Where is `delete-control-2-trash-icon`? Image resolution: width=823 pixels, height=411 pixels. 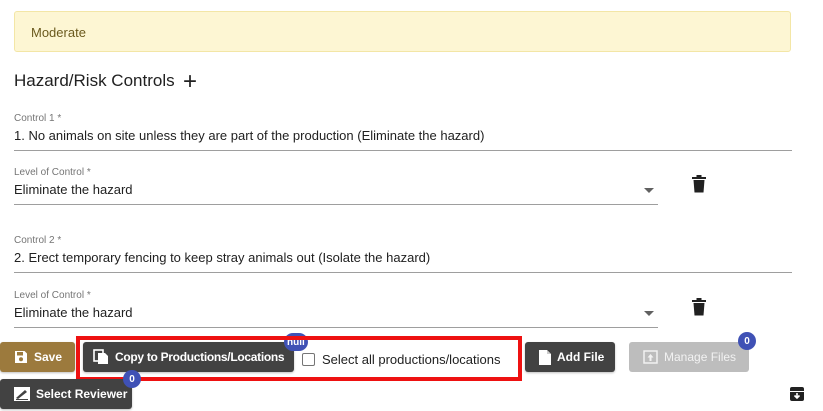
delete-control-2-trash-icon is located at coordinates (699, 307).